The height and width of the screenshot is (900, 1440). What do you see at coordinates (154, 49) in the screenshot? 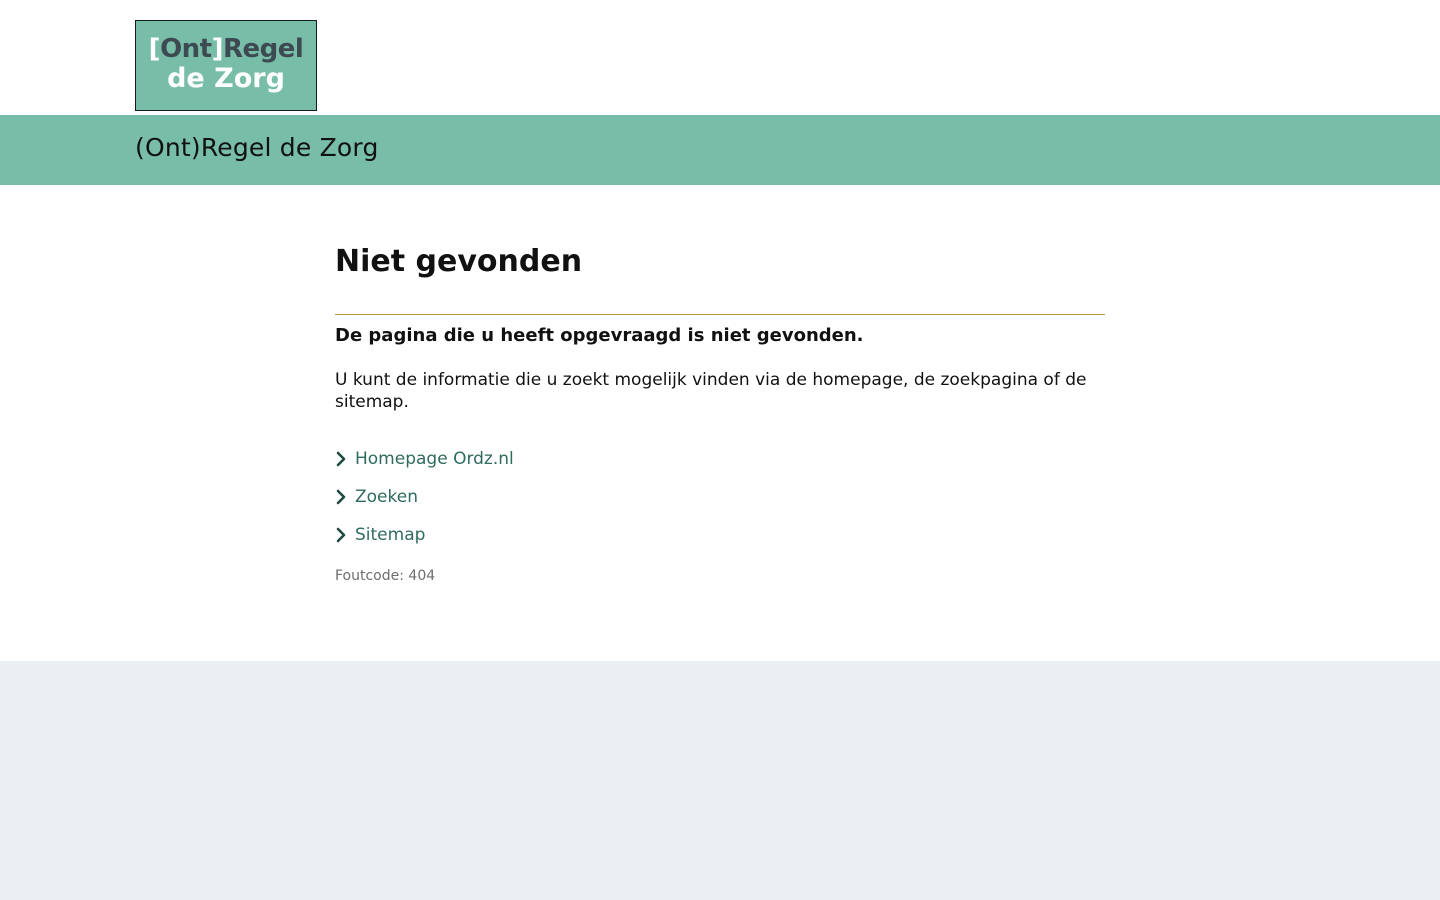
I see `logo-open-bracket: [` at bounding box center [154, 49].